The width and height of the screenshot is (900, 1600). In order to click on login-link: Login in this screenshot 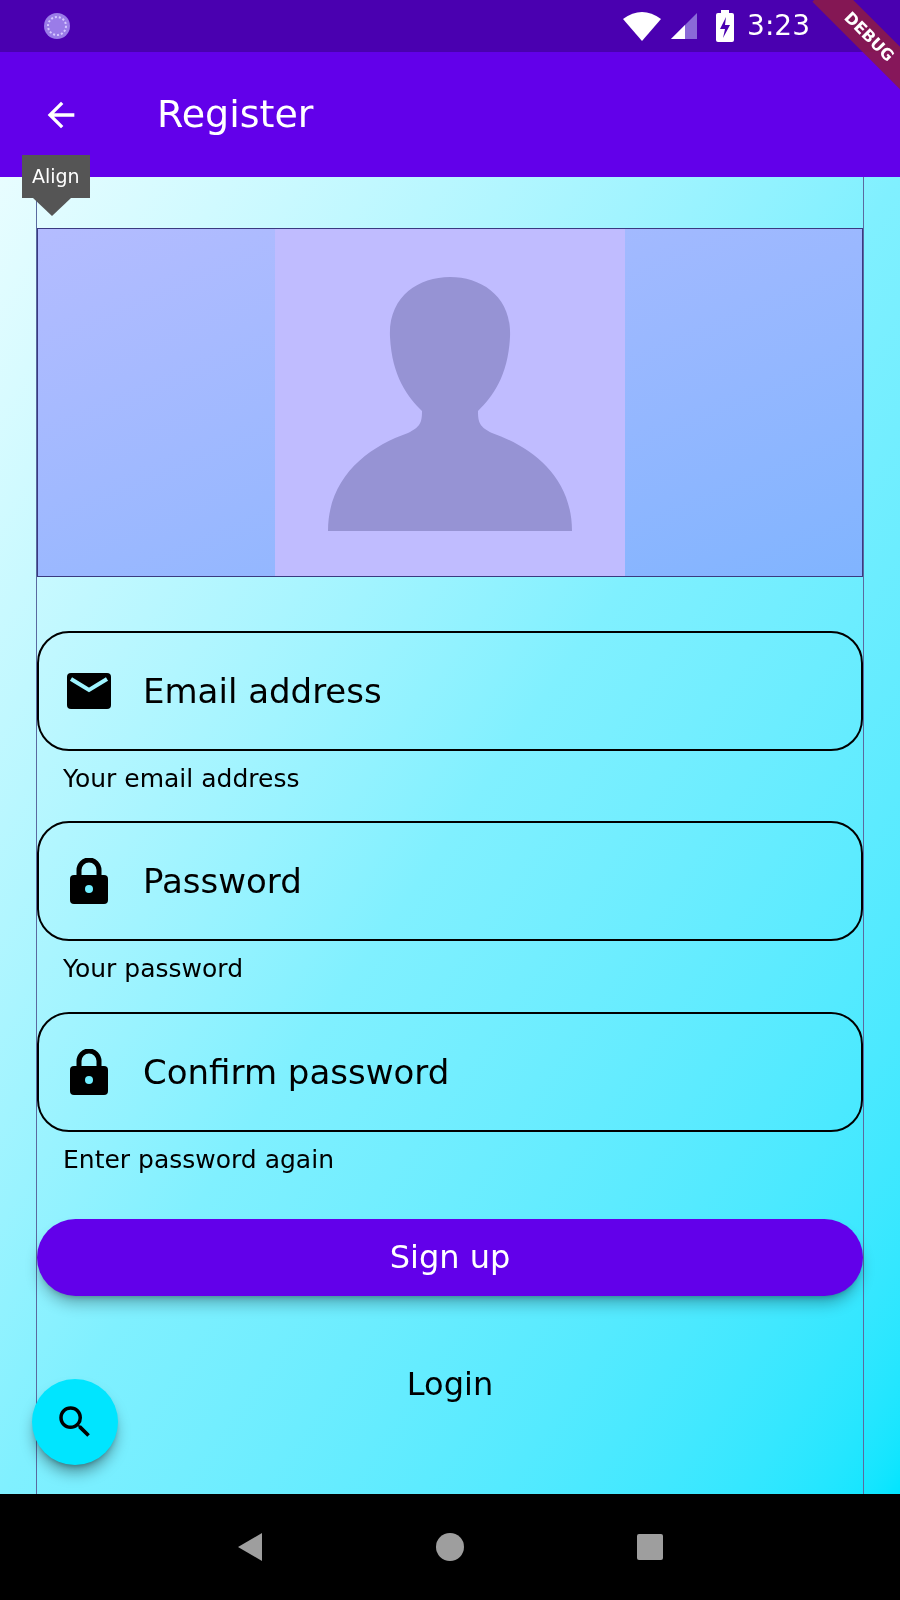, I will do `click(450, 1383)`.